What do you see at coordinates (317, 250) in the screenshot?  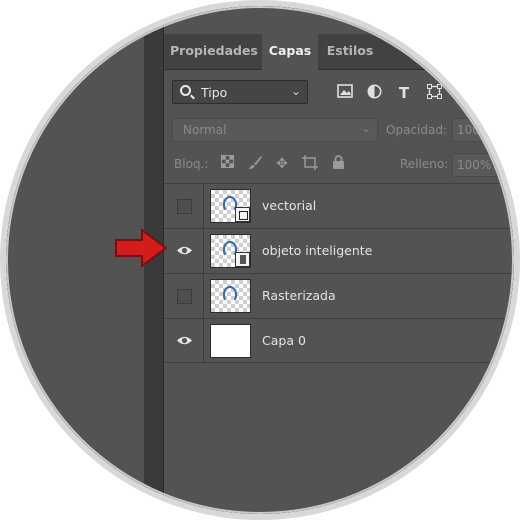 I see `layer-name: objeto inteligente` at bounding box center [317, 250].